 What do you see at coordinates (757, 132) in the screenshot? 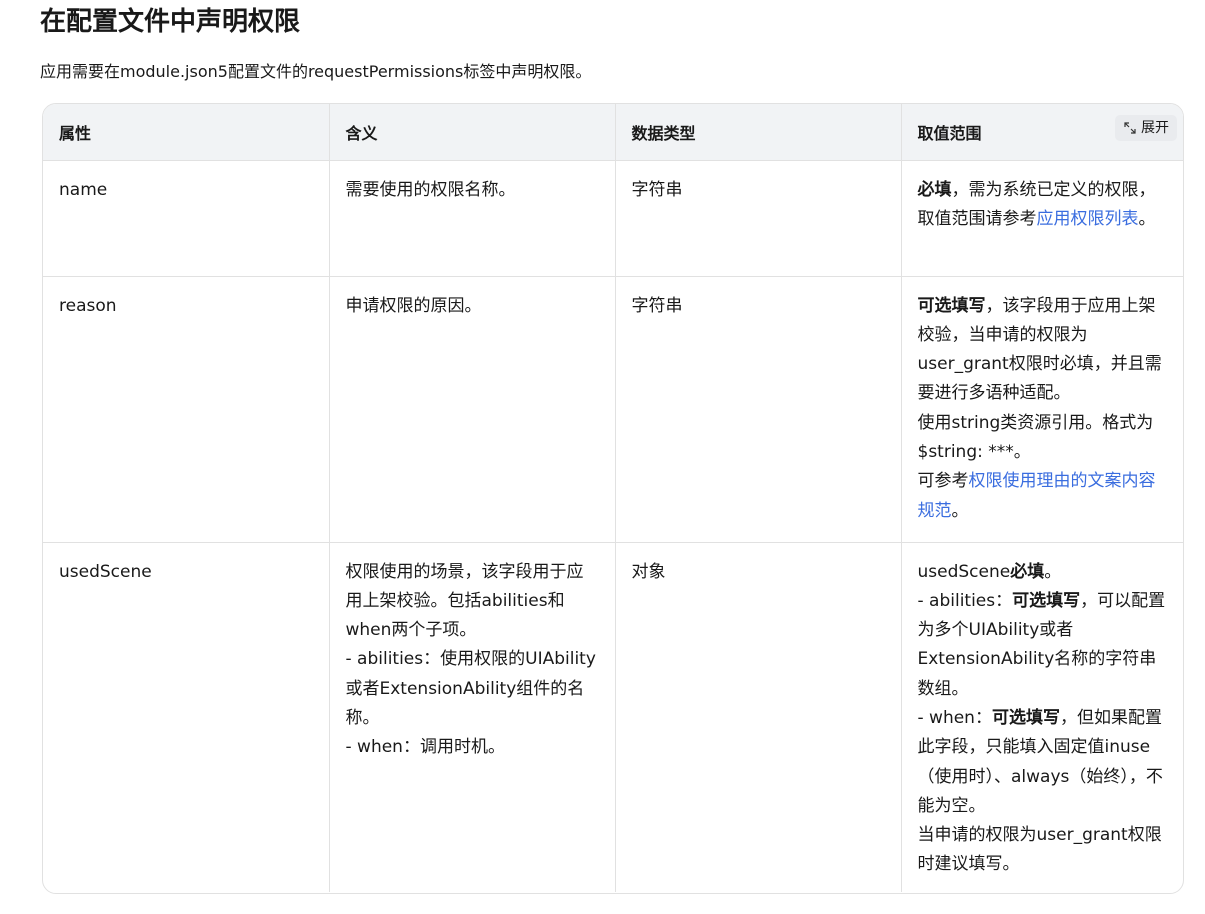
I see `column-header-data-type: 数据类型` at bounding box center [757, 132].